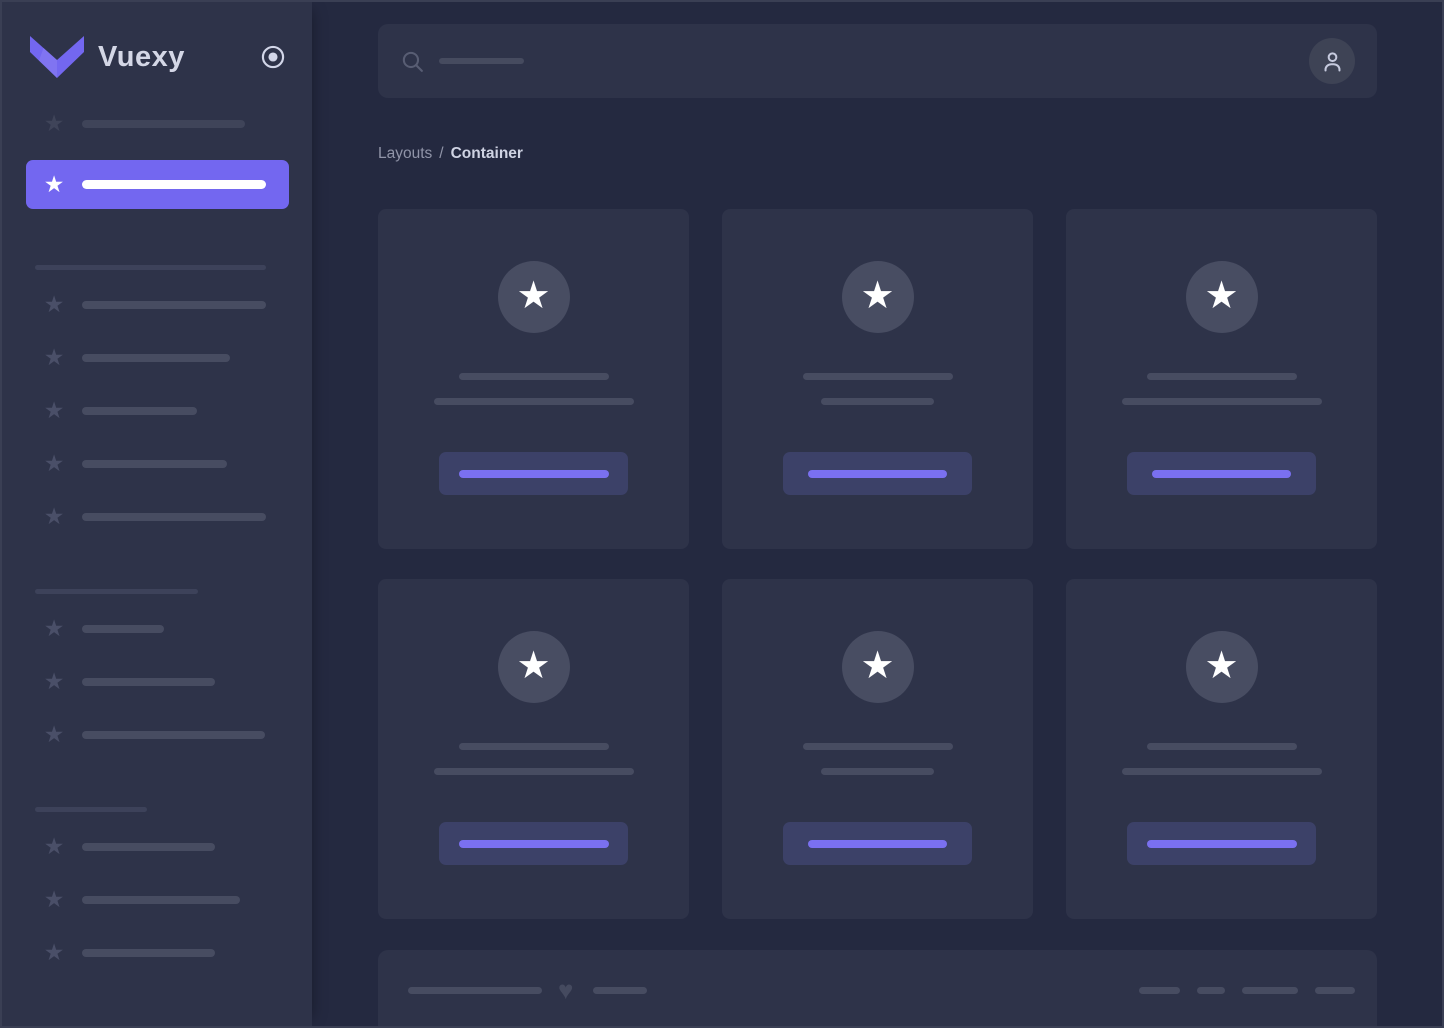  I want to click on footer-links, so click(1247, 990).